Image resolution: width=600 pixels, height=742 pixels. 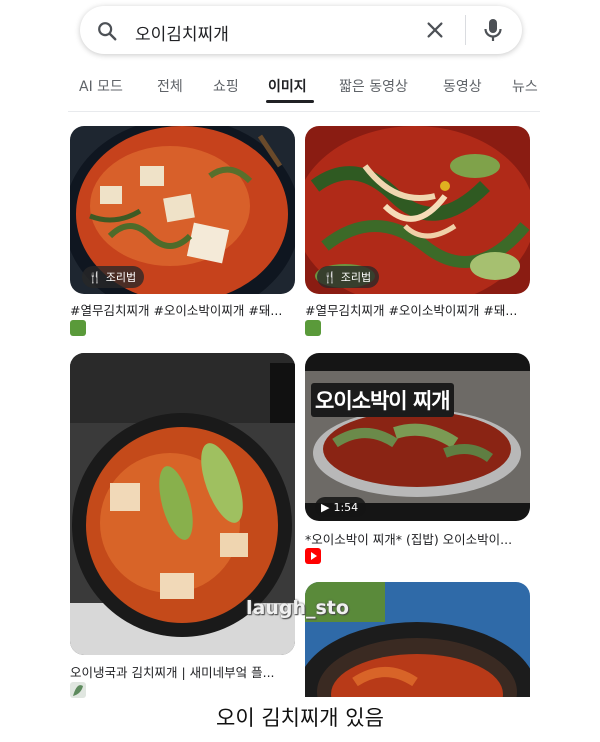 I want to click on search-tabs: AI 모드 전체 쇼핑 이미지 짧은 동영상 동영상 뉴스, so click(x=300, y=88).